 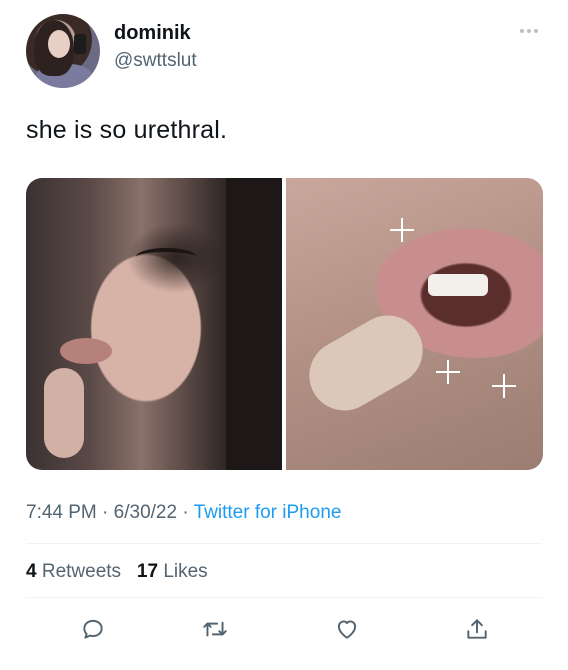 What do you see at coordinates (166, 257) in the screenshot?
I see `photo-eye` at bounding box center [166, 257].